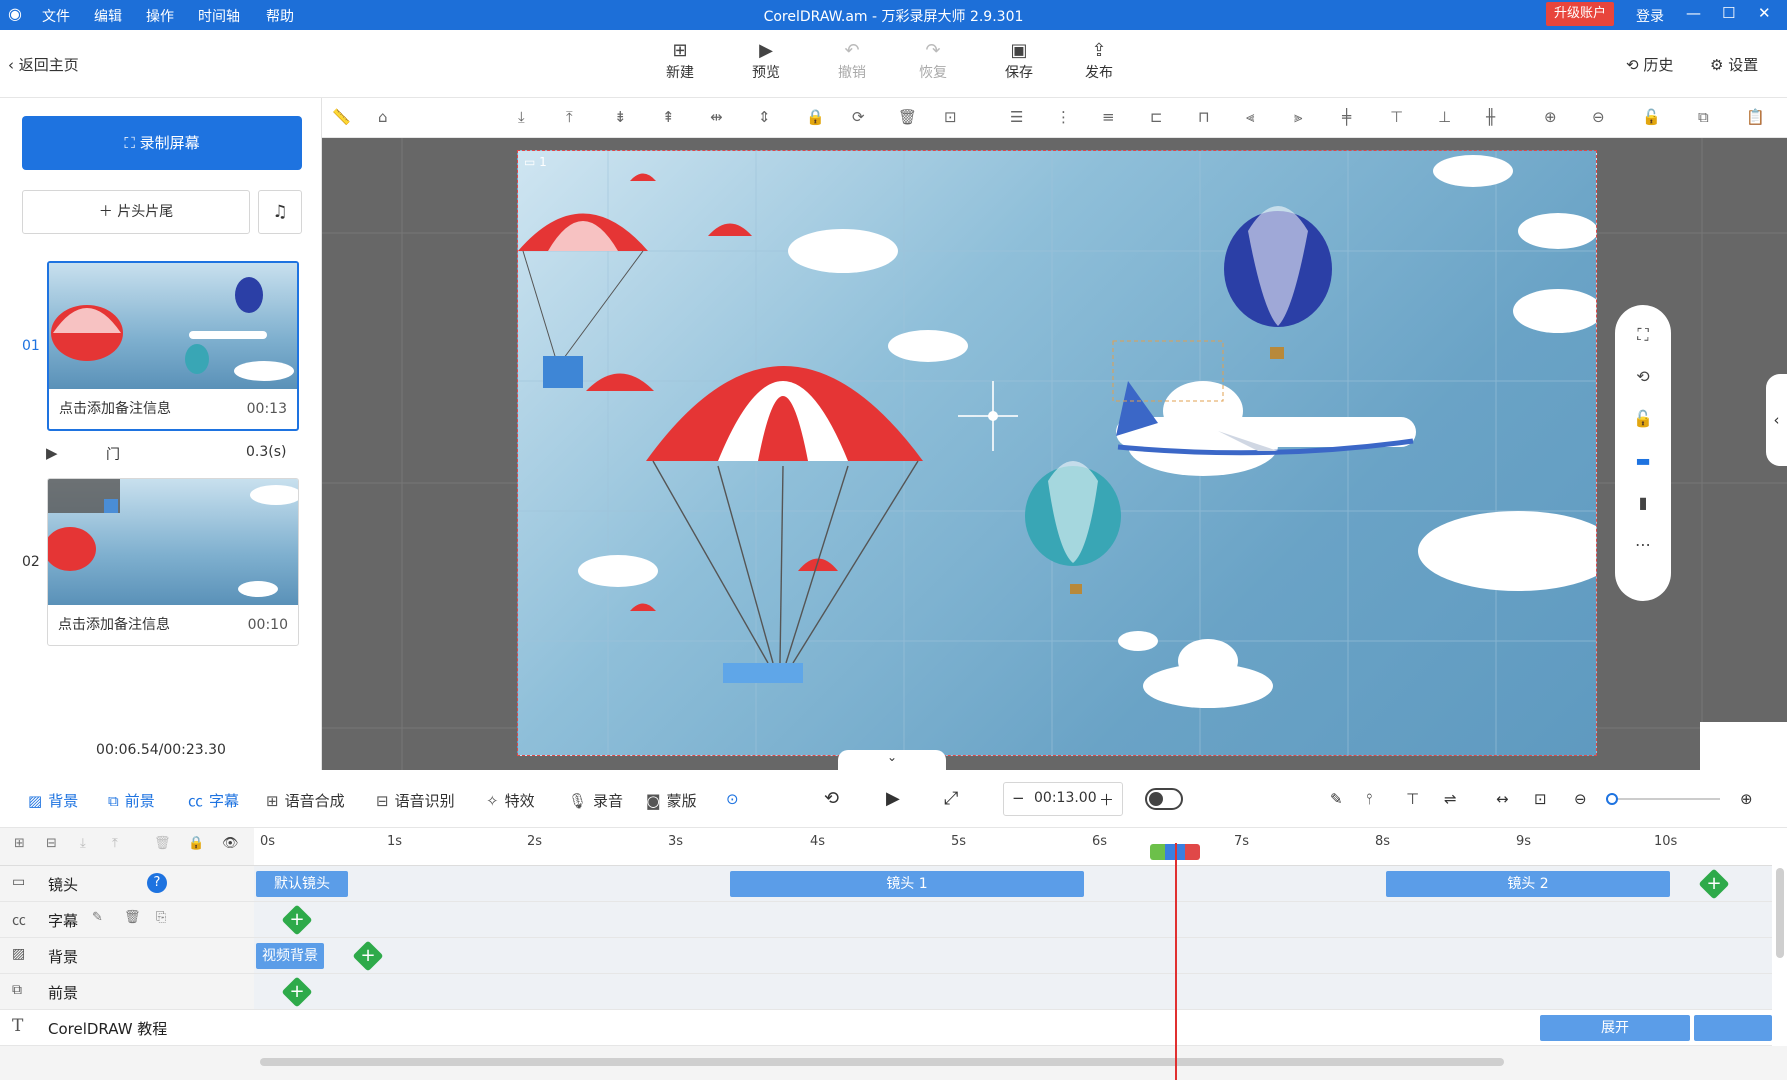 The width and height of the screenshot is (1787, 1080). I want to click on zoom-in-timeline-icon: ⊕, so click(1746, 799).